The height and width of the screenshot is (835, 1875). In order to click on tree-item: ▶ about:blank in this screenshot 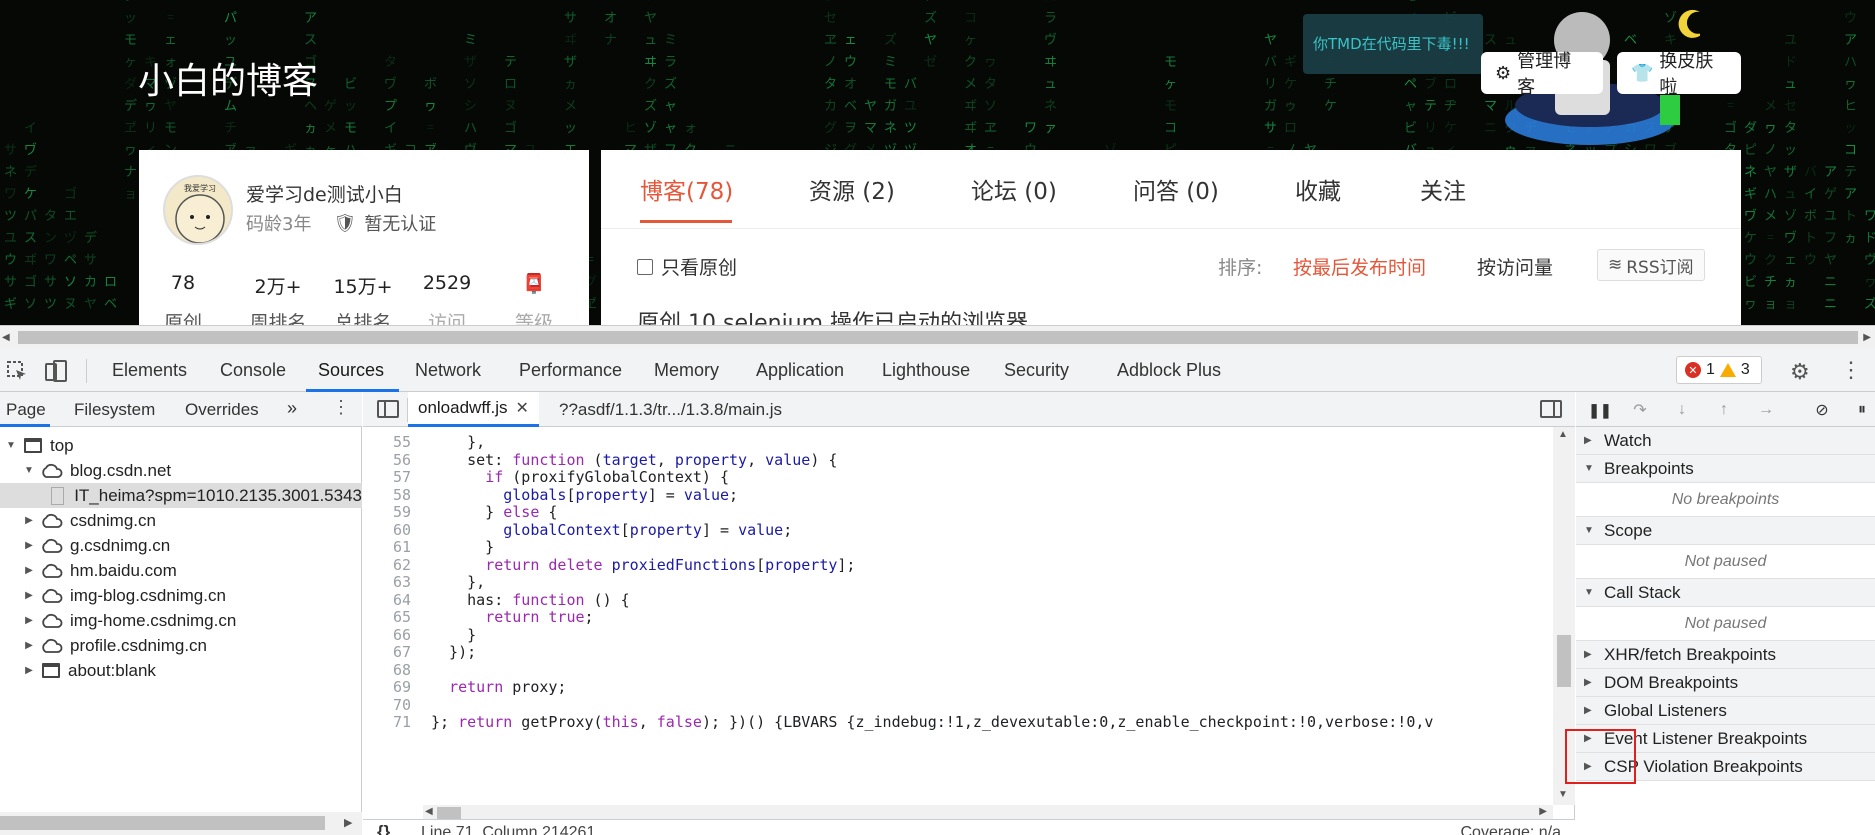, I will do `click(181, 670)`.